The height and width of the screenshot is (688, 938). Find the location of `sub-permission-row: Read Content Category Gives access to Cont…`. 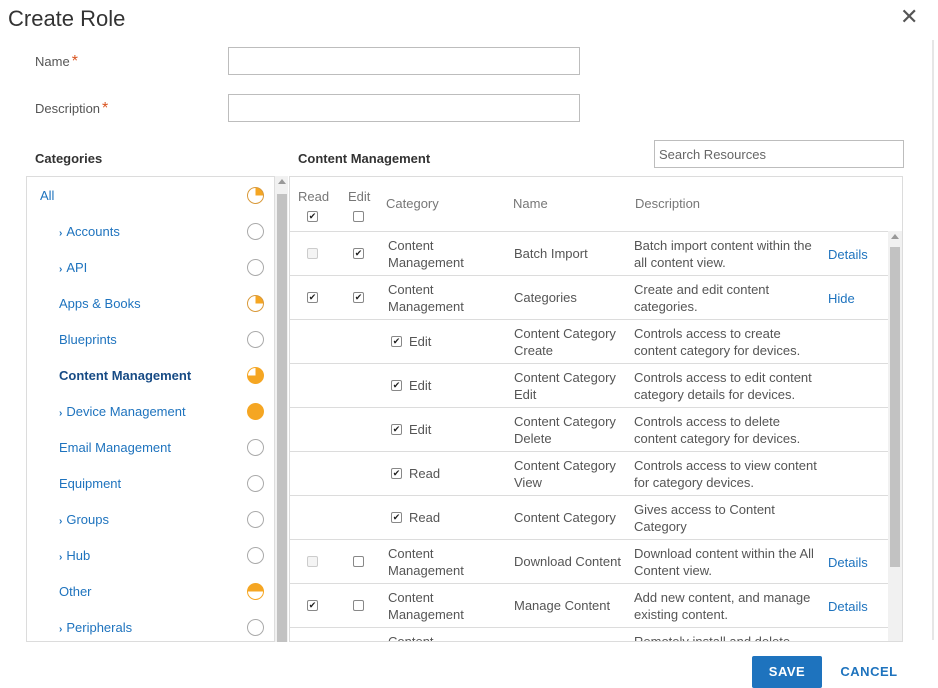

sub-permission-row: Read Content Category Gives access to Cont… is located at coordinates (589, 517).